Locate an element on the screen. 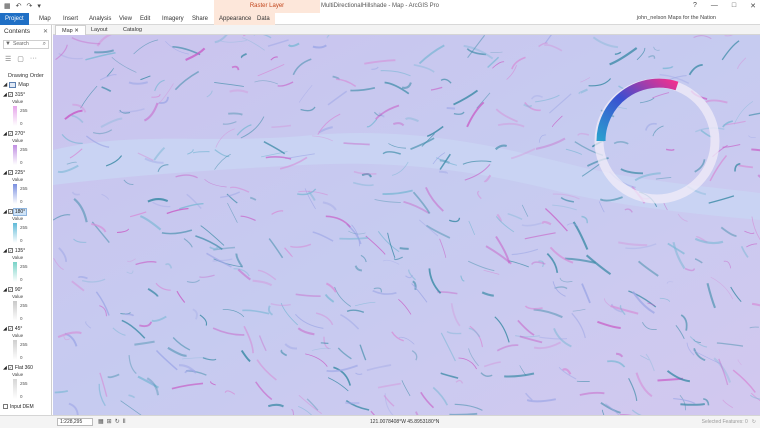  selected-features: Selected Features: 0 is located at coordinates (724, 422).